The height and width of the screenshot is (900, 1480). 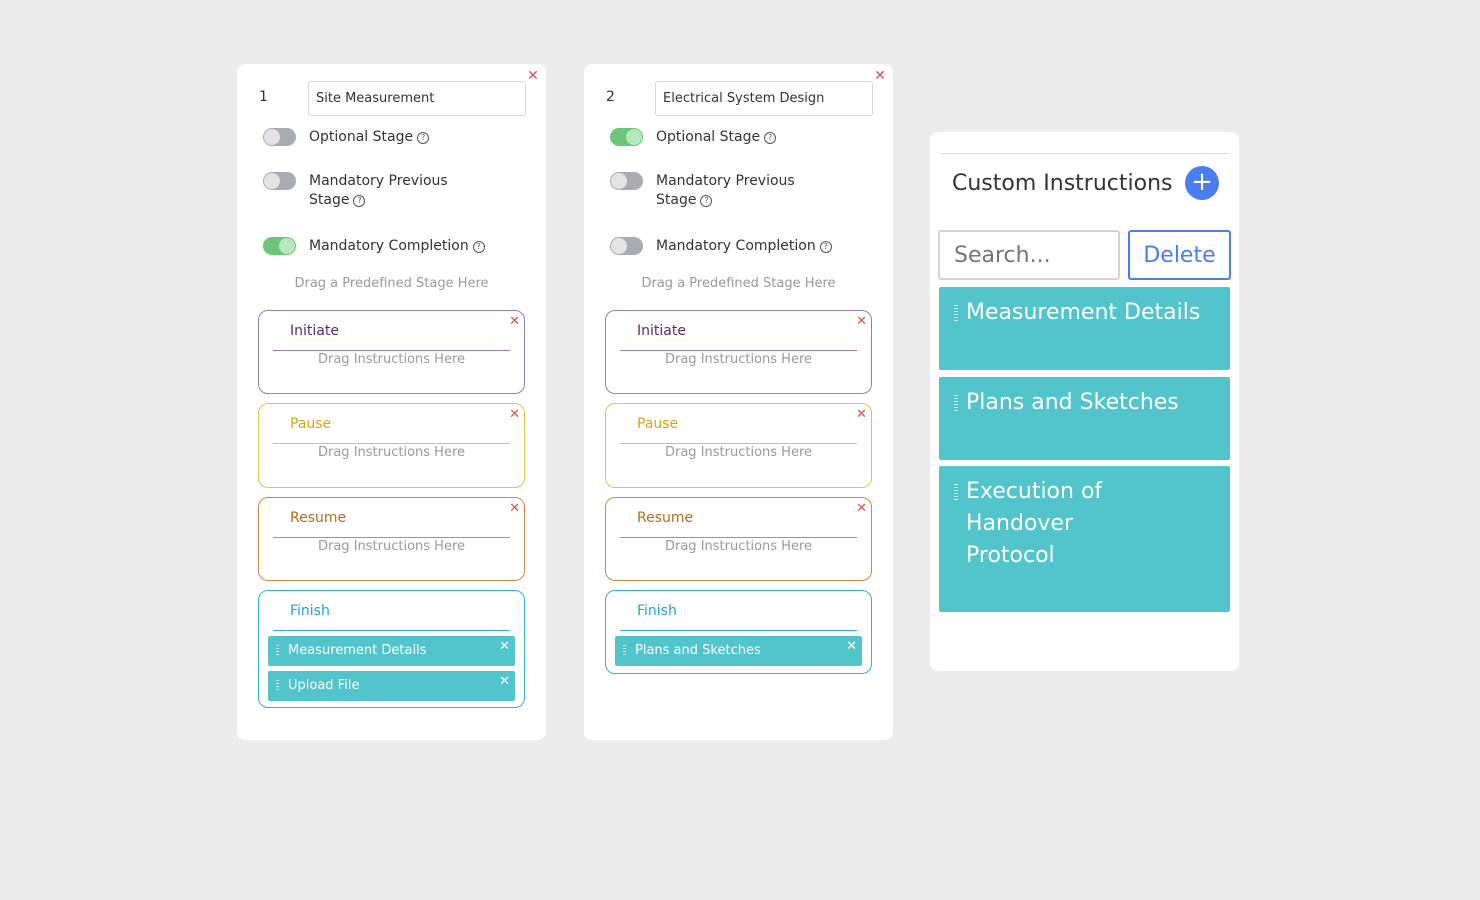 What do you see at coordinates (324, 685) in the screenshot?
I see `instruction-chip-label: Upload File` at bounding box center [324, 685].